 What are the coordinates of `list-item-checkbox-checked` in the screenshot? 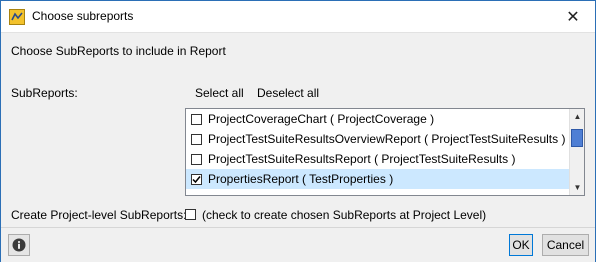 It's located at (196, 179).